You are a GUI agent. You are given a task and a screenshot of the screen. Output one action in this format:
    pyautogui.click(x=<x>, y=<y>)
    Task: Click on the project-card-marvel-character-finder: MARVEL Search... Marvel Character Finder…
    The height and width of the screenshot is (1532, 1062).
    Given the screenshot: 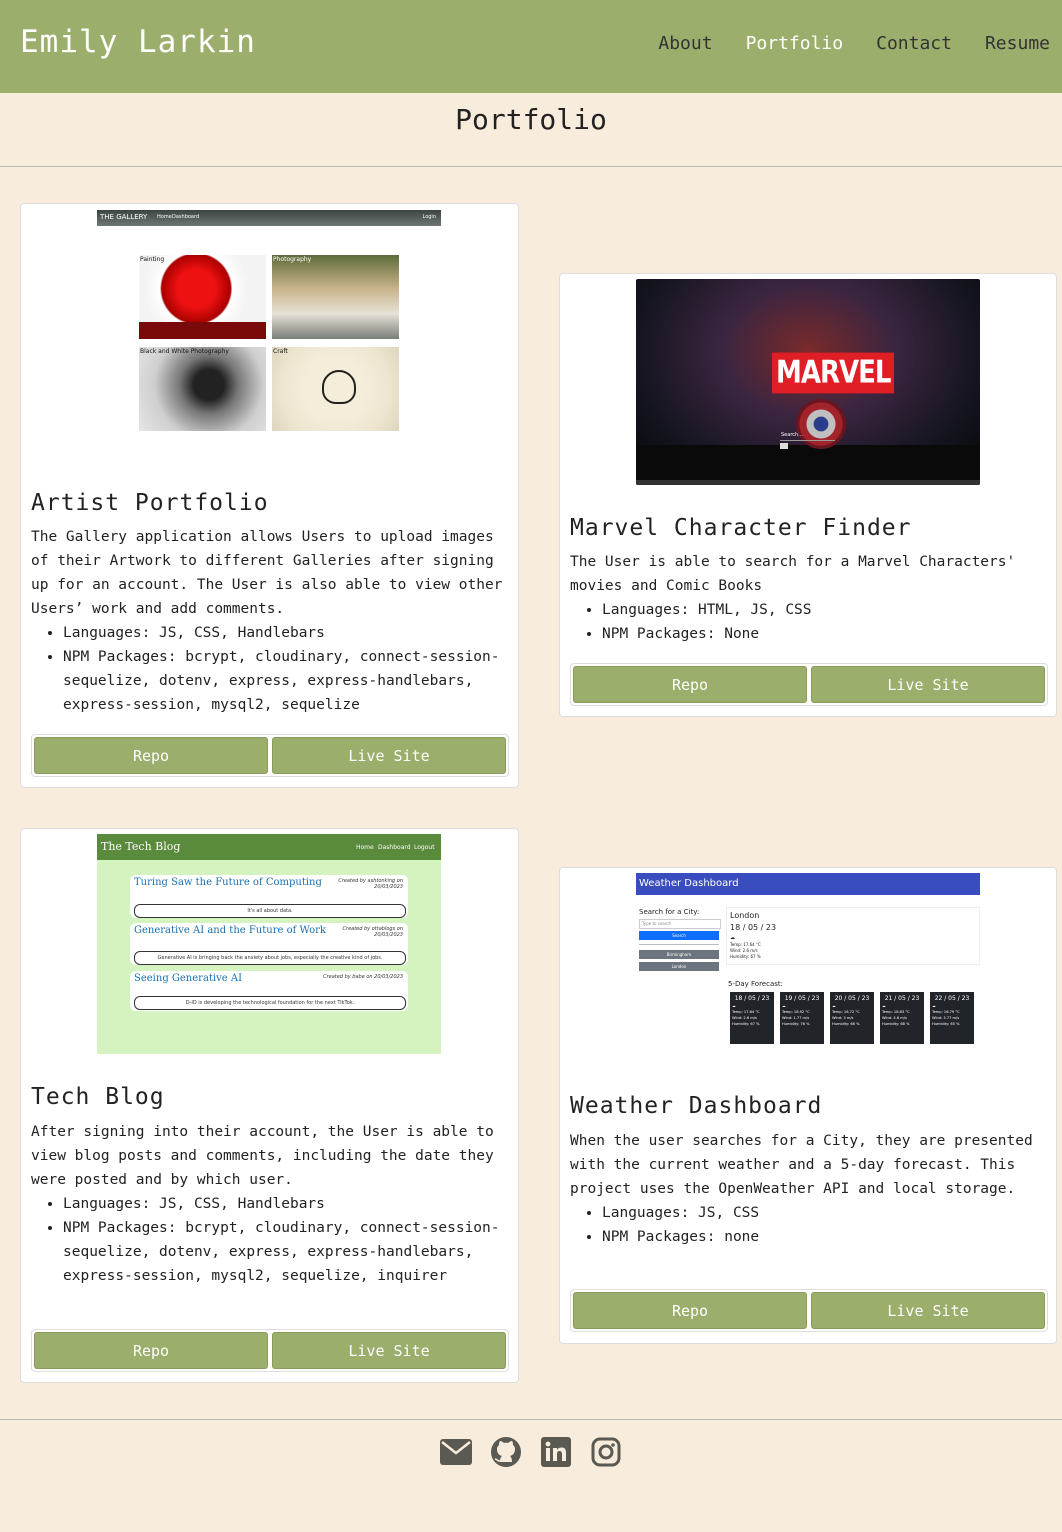 What is the action you would take?
    pyautogui.click(x=808, y=495)
    